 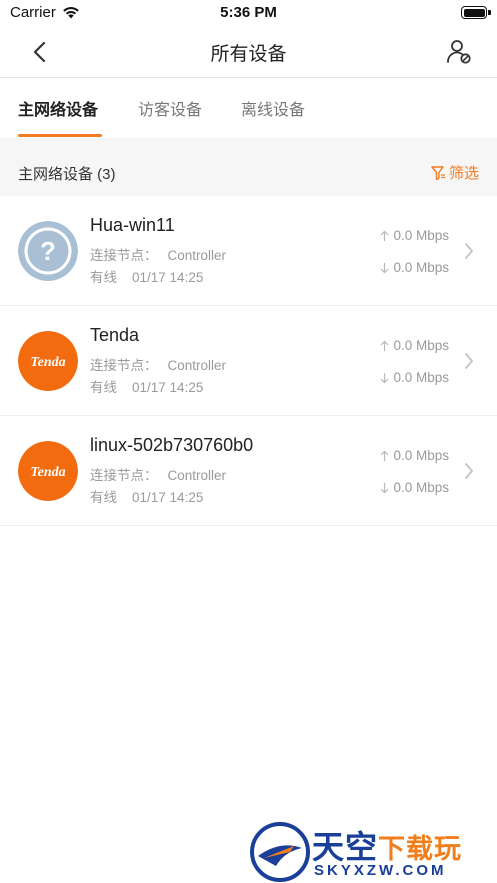 What do you see at coordinates (280, 852) in the screenshot?
I see `watermark-logo-icon` at bounding box center [280, 852].